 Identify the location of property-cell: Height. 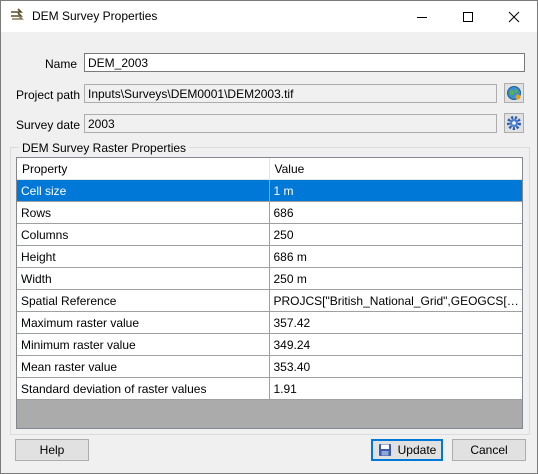
(143, 256).